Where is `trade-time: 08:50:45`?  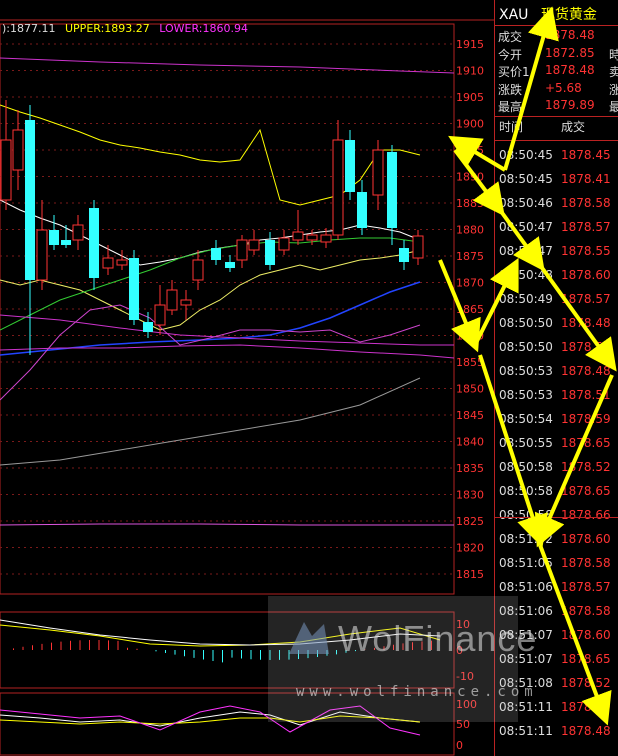 trade-time: 08:50:45 is located at coordinates (526, 155).